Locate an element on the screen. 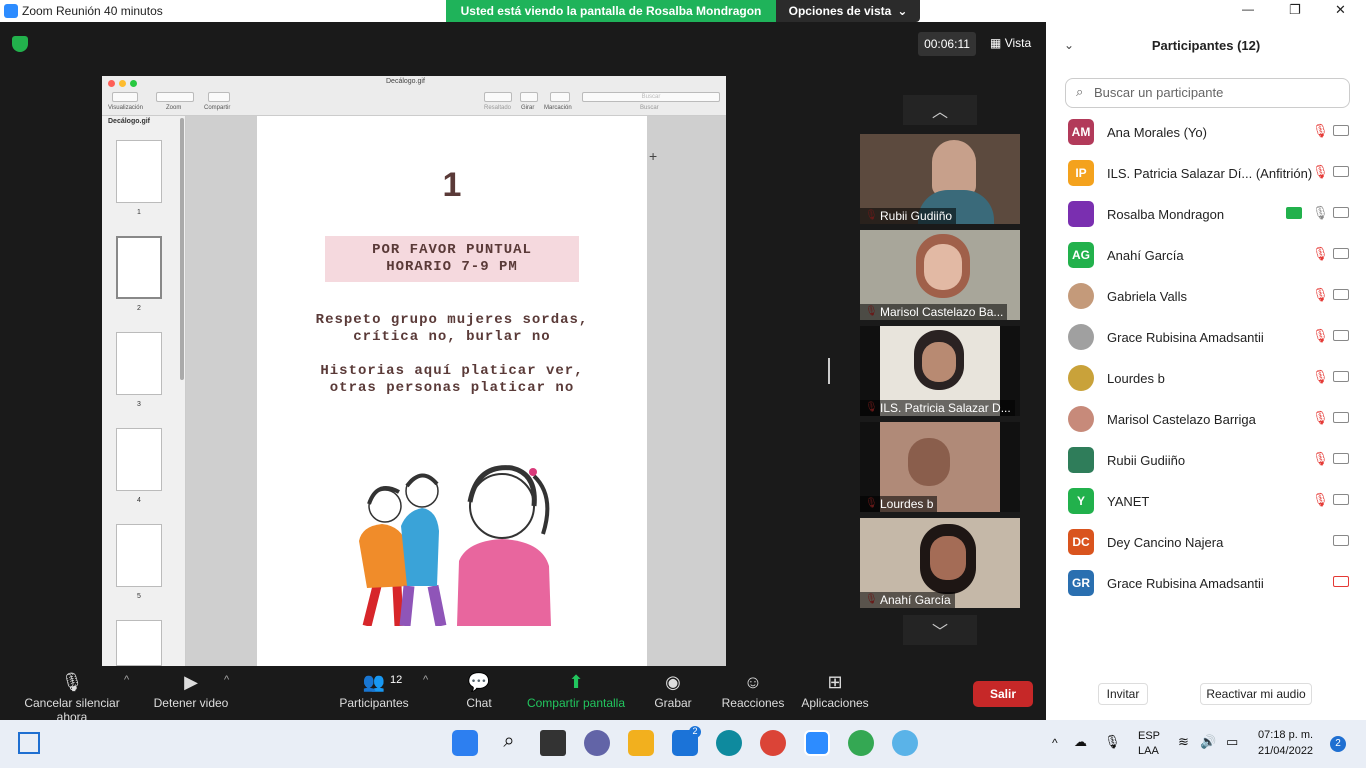  audio-options-chevron-icon: ^ is located at coordinates (126, 680).